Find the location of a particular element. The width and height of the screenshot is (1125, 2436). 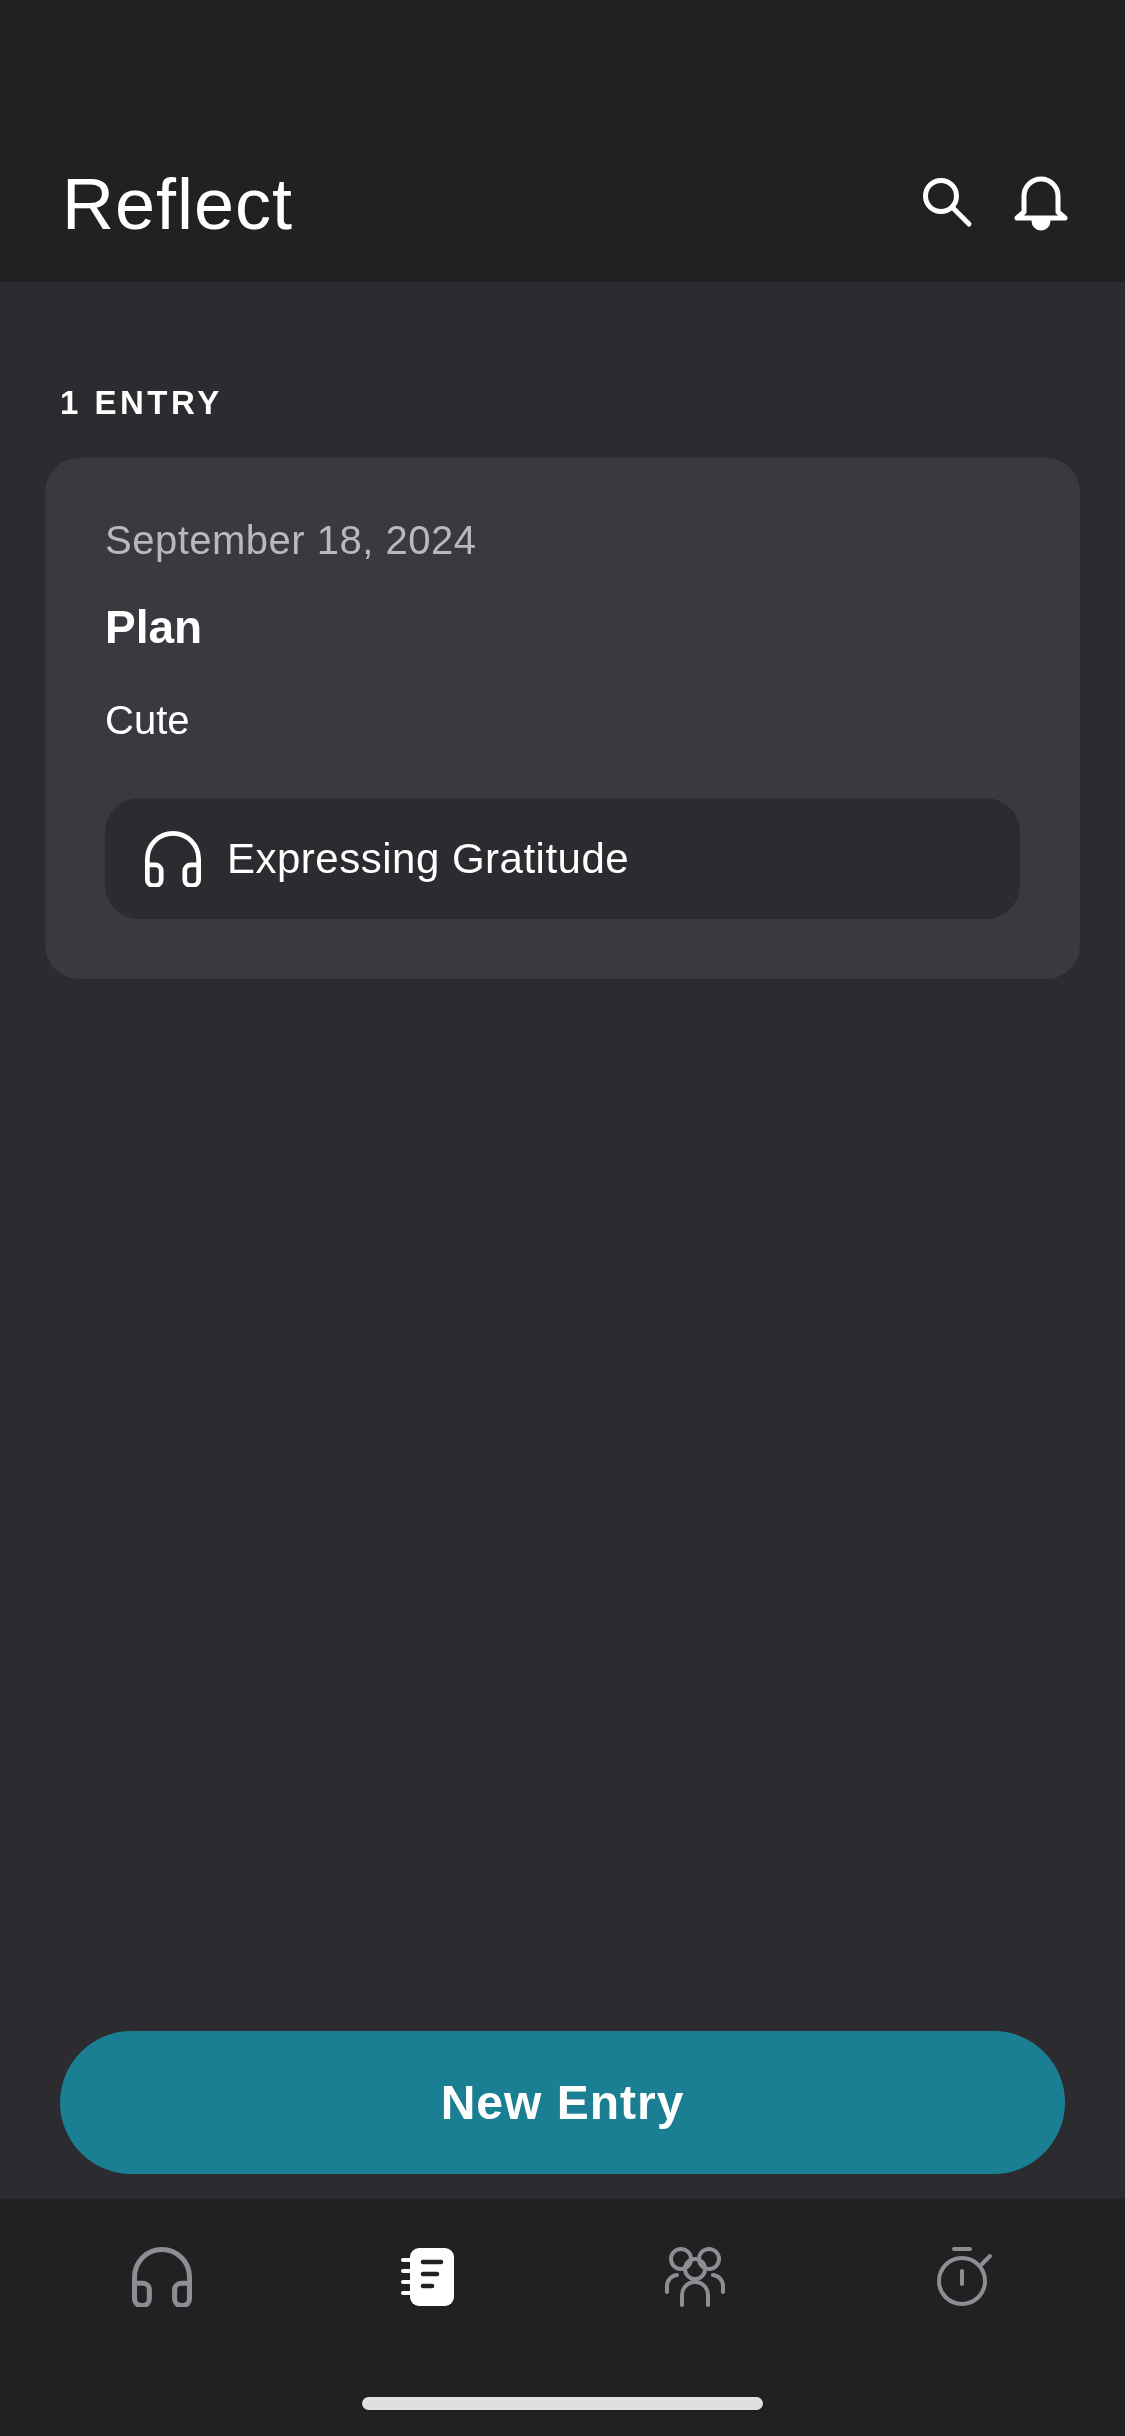

entry-date: September 18, 2024 is located at coordinates (291, 540).